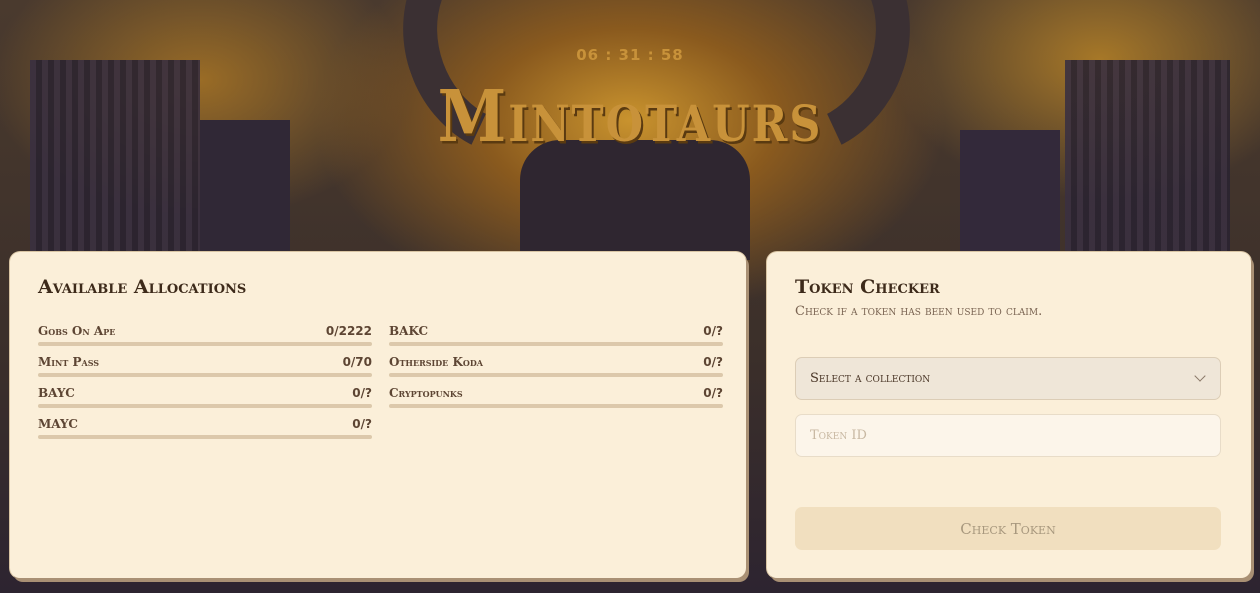  I want to click on allocation-name: MAYC, so click(58, 424).